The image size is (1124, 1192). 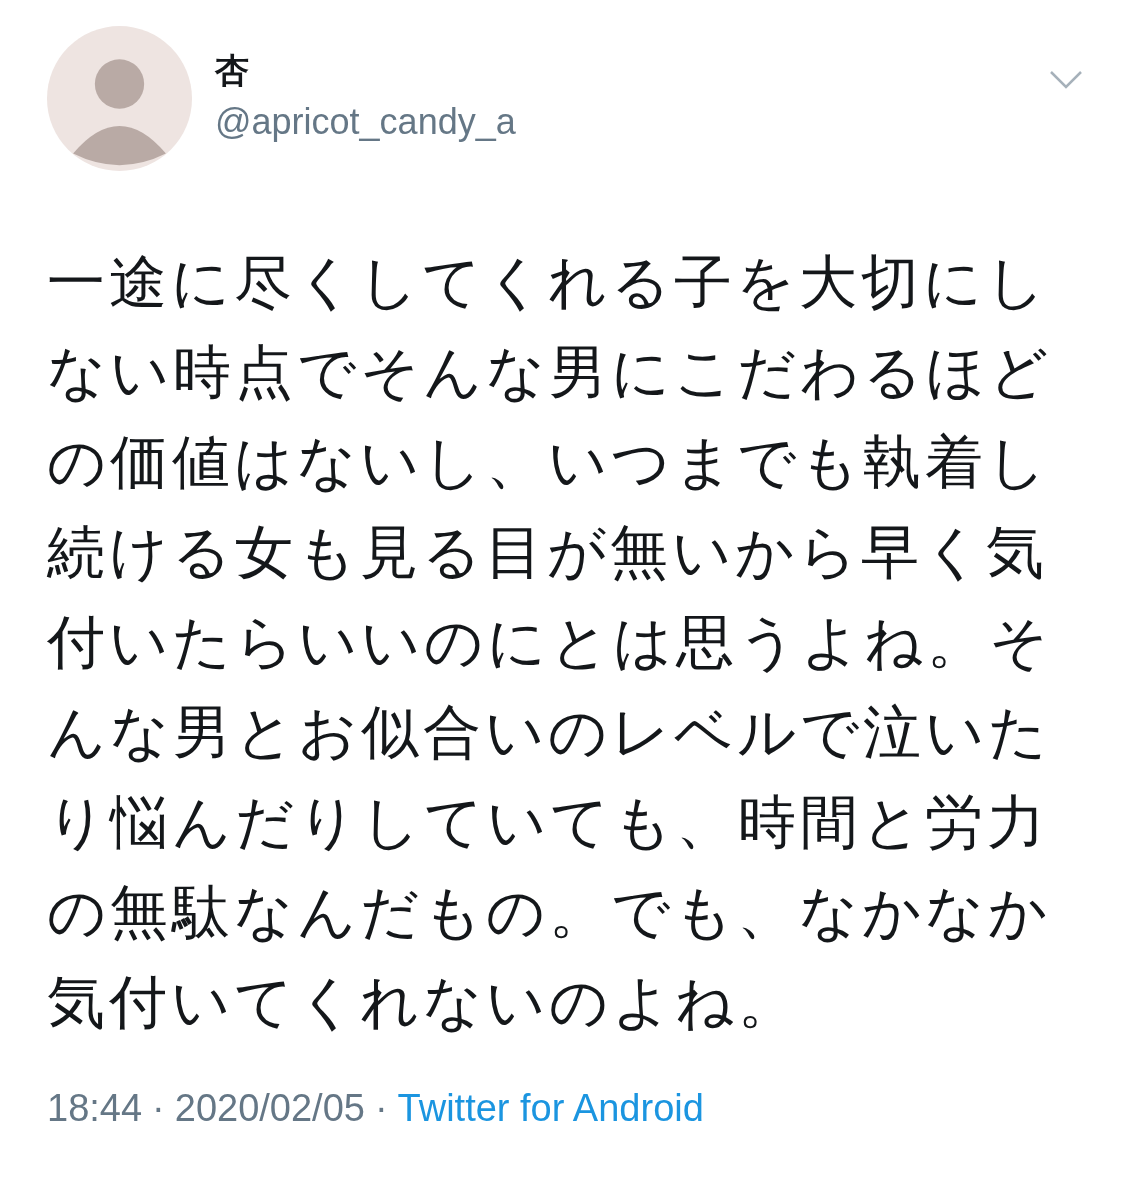 What do you see at coordinates (366, 122) in the screenshot?
I see `user-handle: @apricot_candy_a` at bounding box center [366, 122].